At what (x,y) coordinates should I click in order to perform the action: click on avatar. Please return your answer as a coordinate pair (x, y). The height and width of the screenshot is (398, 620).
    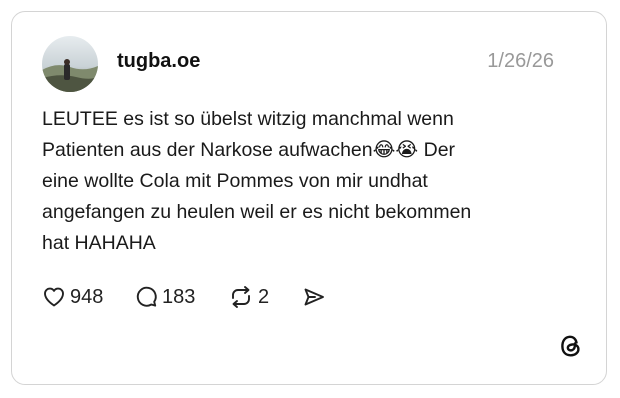
    Looking at the image, I should click on (70, 64).